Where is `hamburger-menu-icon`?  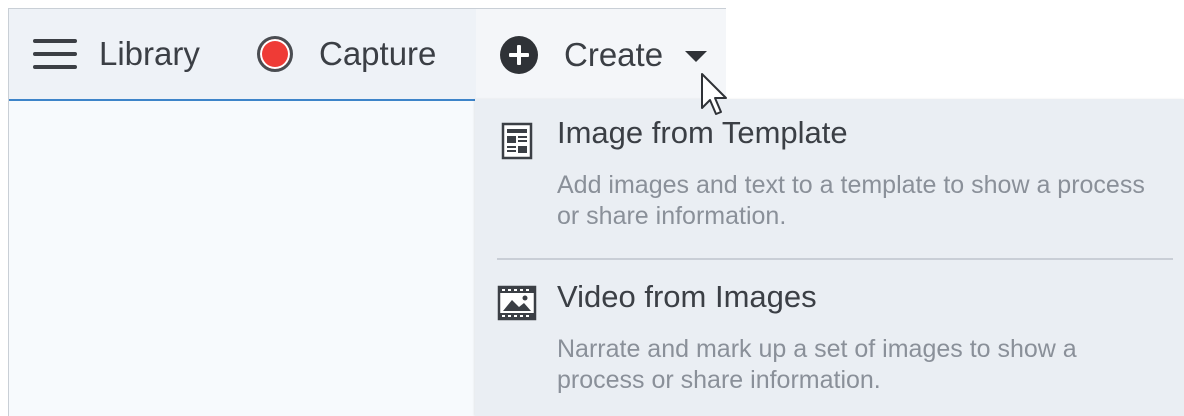 hamburger-menu-icon is located at coordinates (55, 54).